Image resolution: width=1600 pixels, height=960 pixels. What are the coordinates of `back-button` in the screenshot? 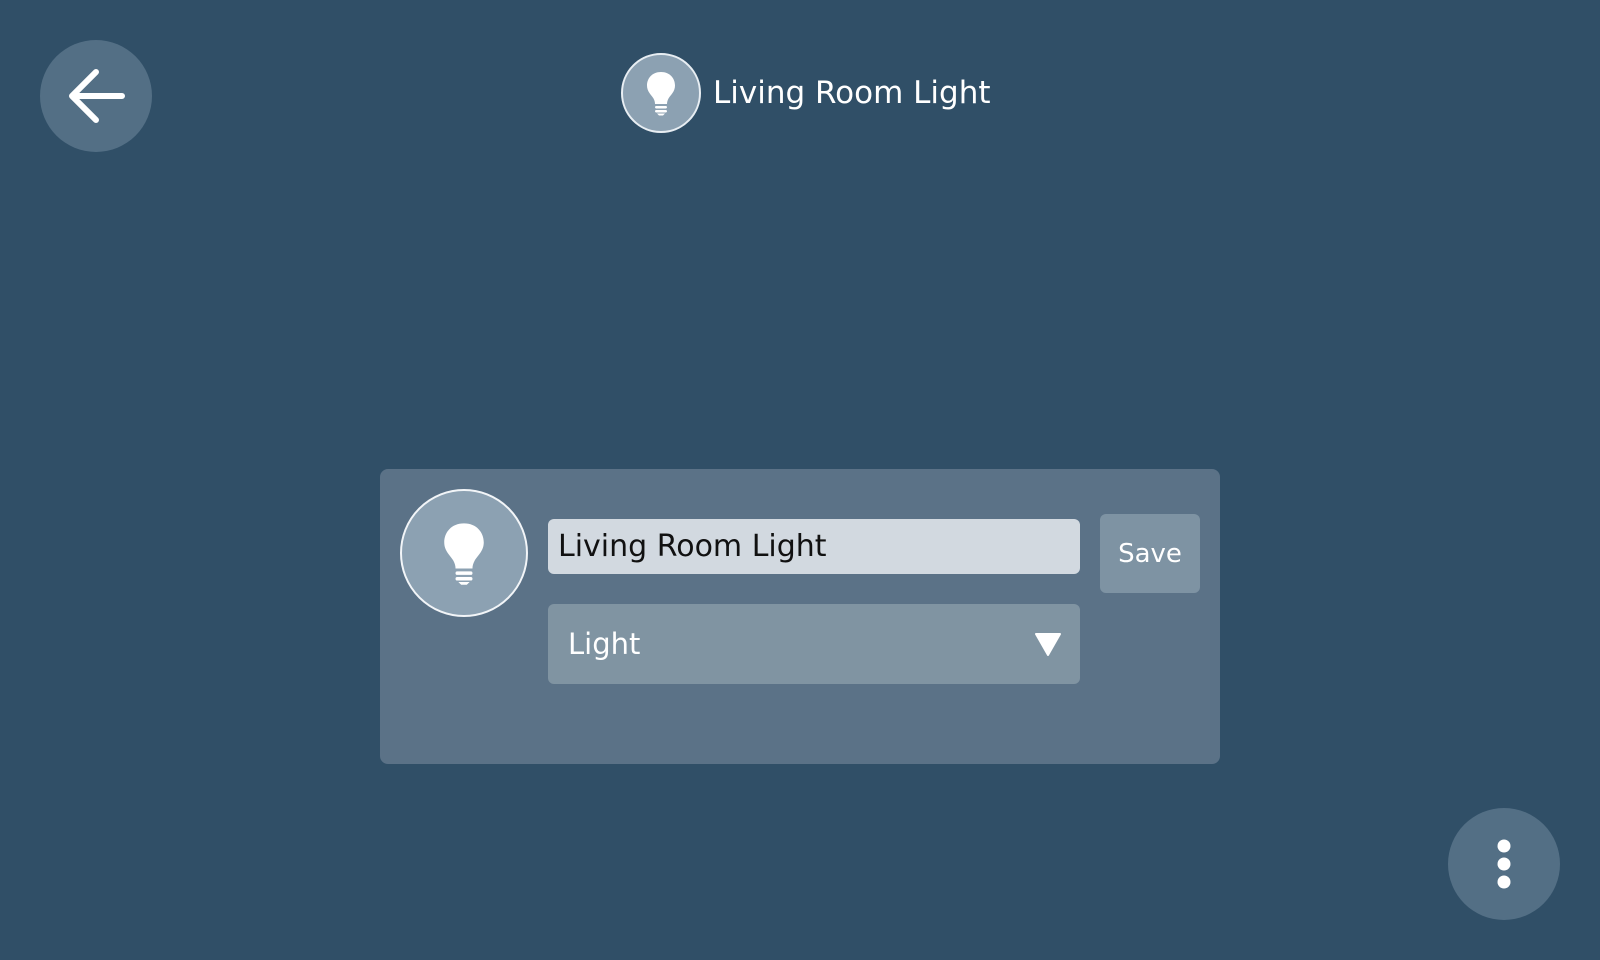 It's located at (96, 96).